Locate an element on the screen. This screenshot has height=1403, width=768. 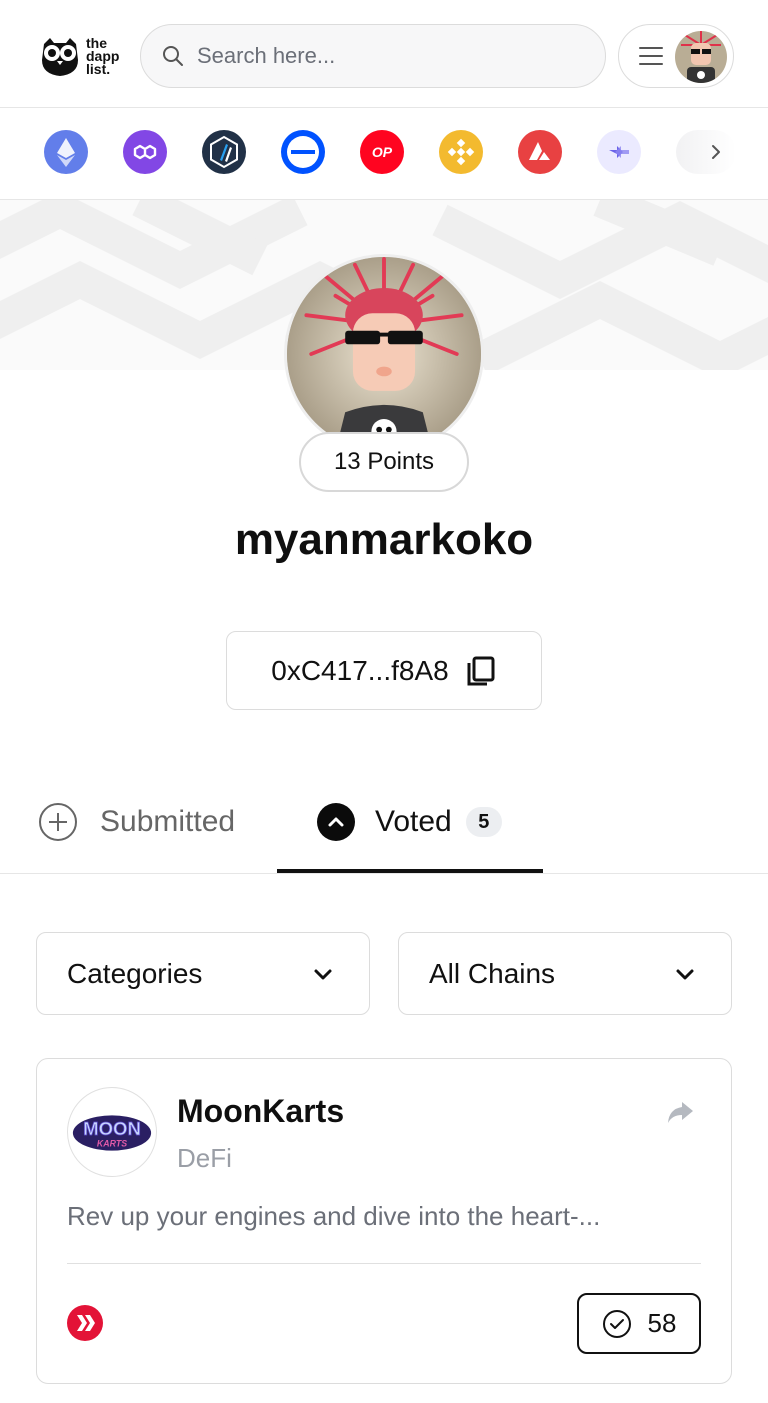
top-header: the dapp list. is located at coordinates (384, 54).